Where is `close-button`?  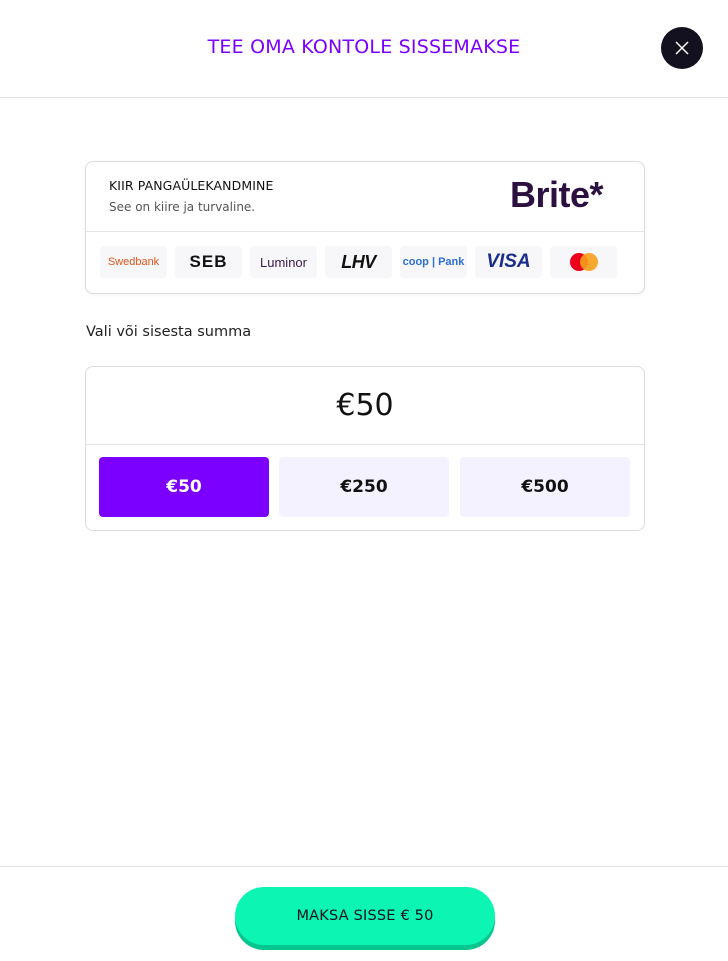
close-button is located at coordinates (682, 48).